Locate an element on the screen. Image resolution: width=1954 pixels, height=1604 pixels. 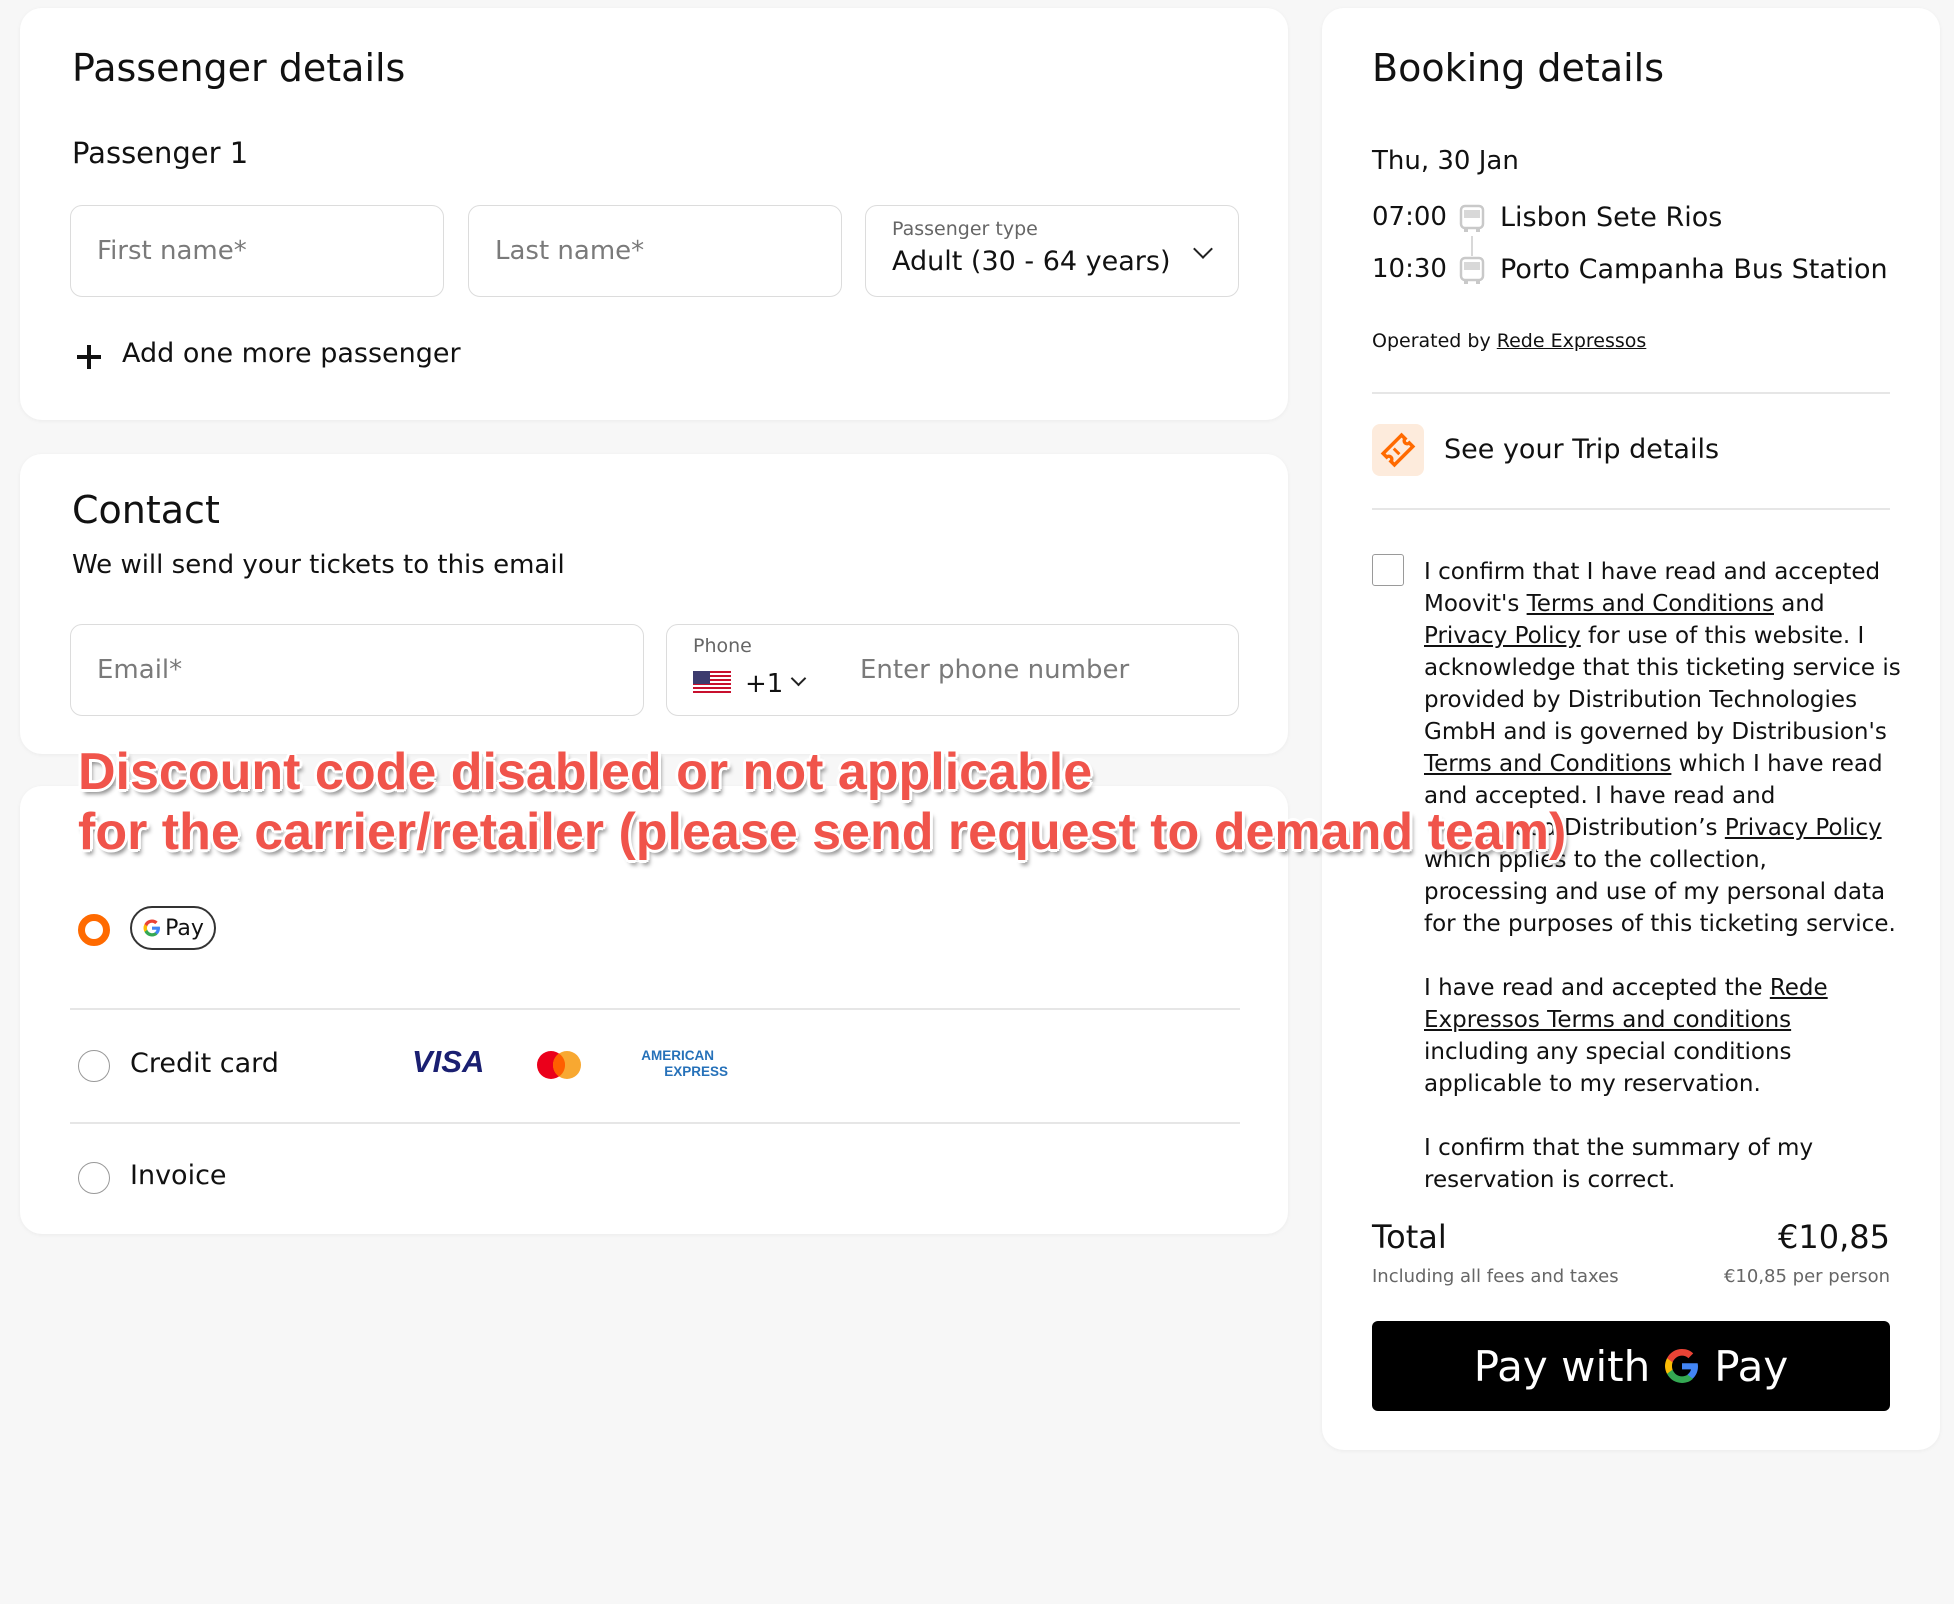
per-person-price: €10,85 per person is located at coordinates (1806, 1276).